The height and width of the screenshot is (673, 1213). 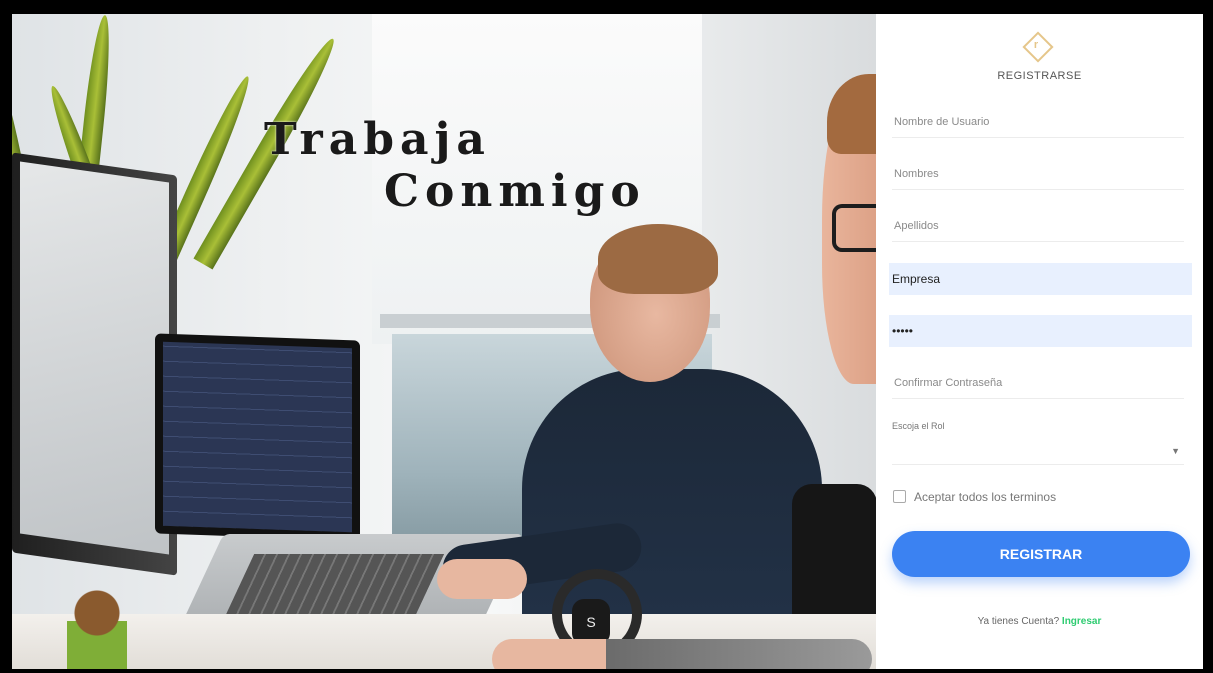 What do you see at coordinates (985, 497) in the screenshot?
I see `terms-label: Aceptar todos los terminos` at bounding box center [985, 497].